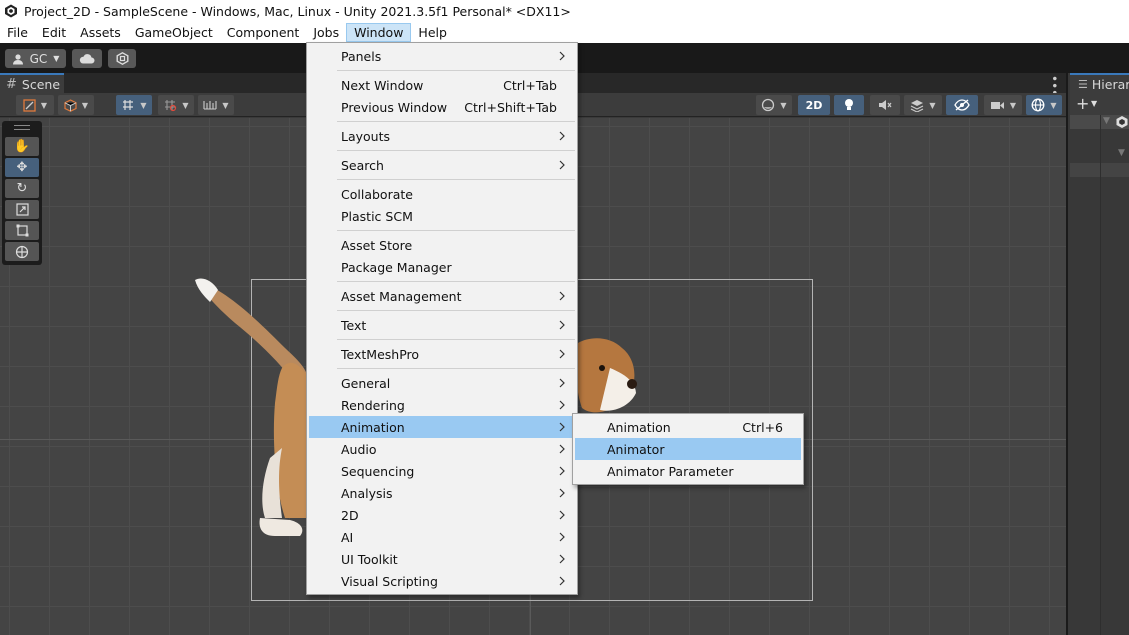 The width and height of the screenshot is (1129, 635). Describe the element at coordinates (76, 105) in the screenshot. I see `shading-dropdown: ▼` at that location.